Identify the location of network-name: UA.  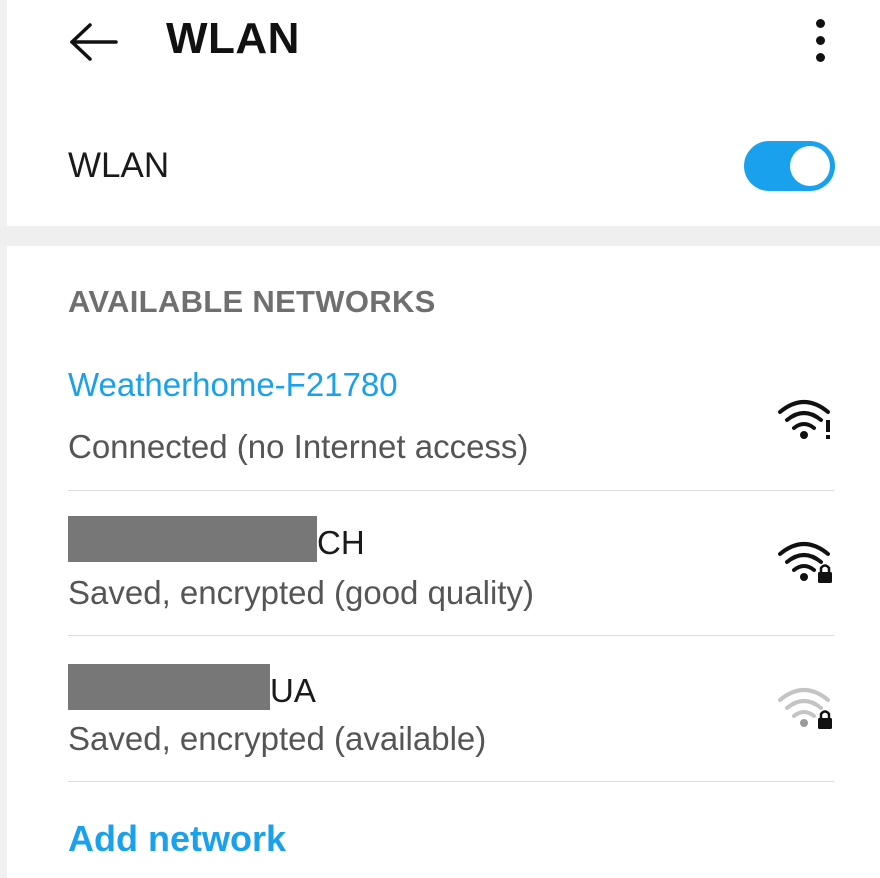
(192, 687).